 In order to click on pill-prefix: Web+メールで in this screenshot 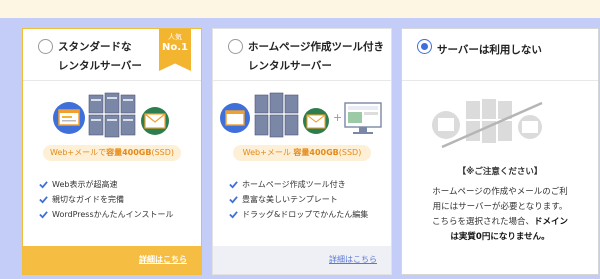, I will do `click(78, 152)`.